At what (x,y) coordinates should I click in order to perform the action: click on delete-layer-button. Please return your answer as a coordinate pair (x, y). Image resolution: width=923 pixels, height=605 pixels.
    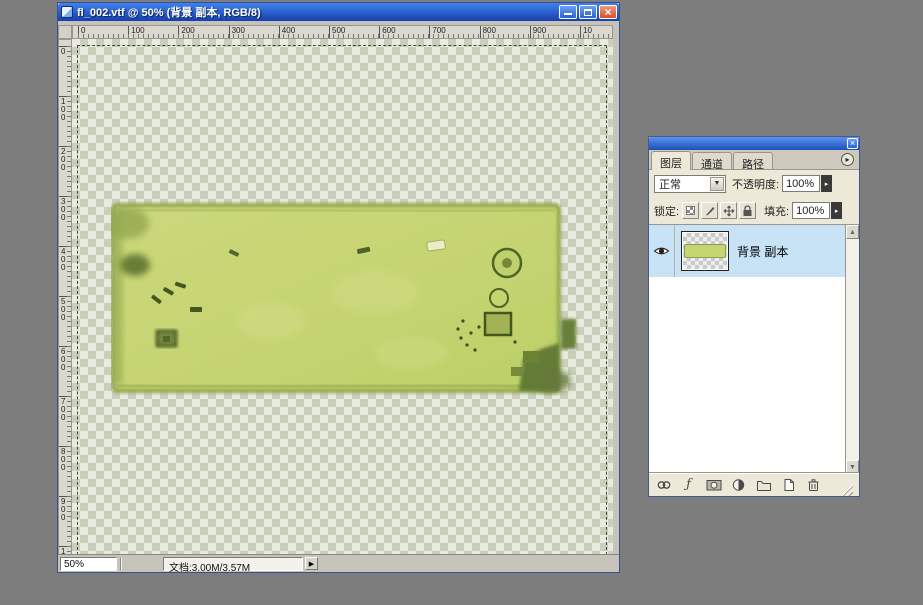
    Looking at the image, I should click on (813, 485).